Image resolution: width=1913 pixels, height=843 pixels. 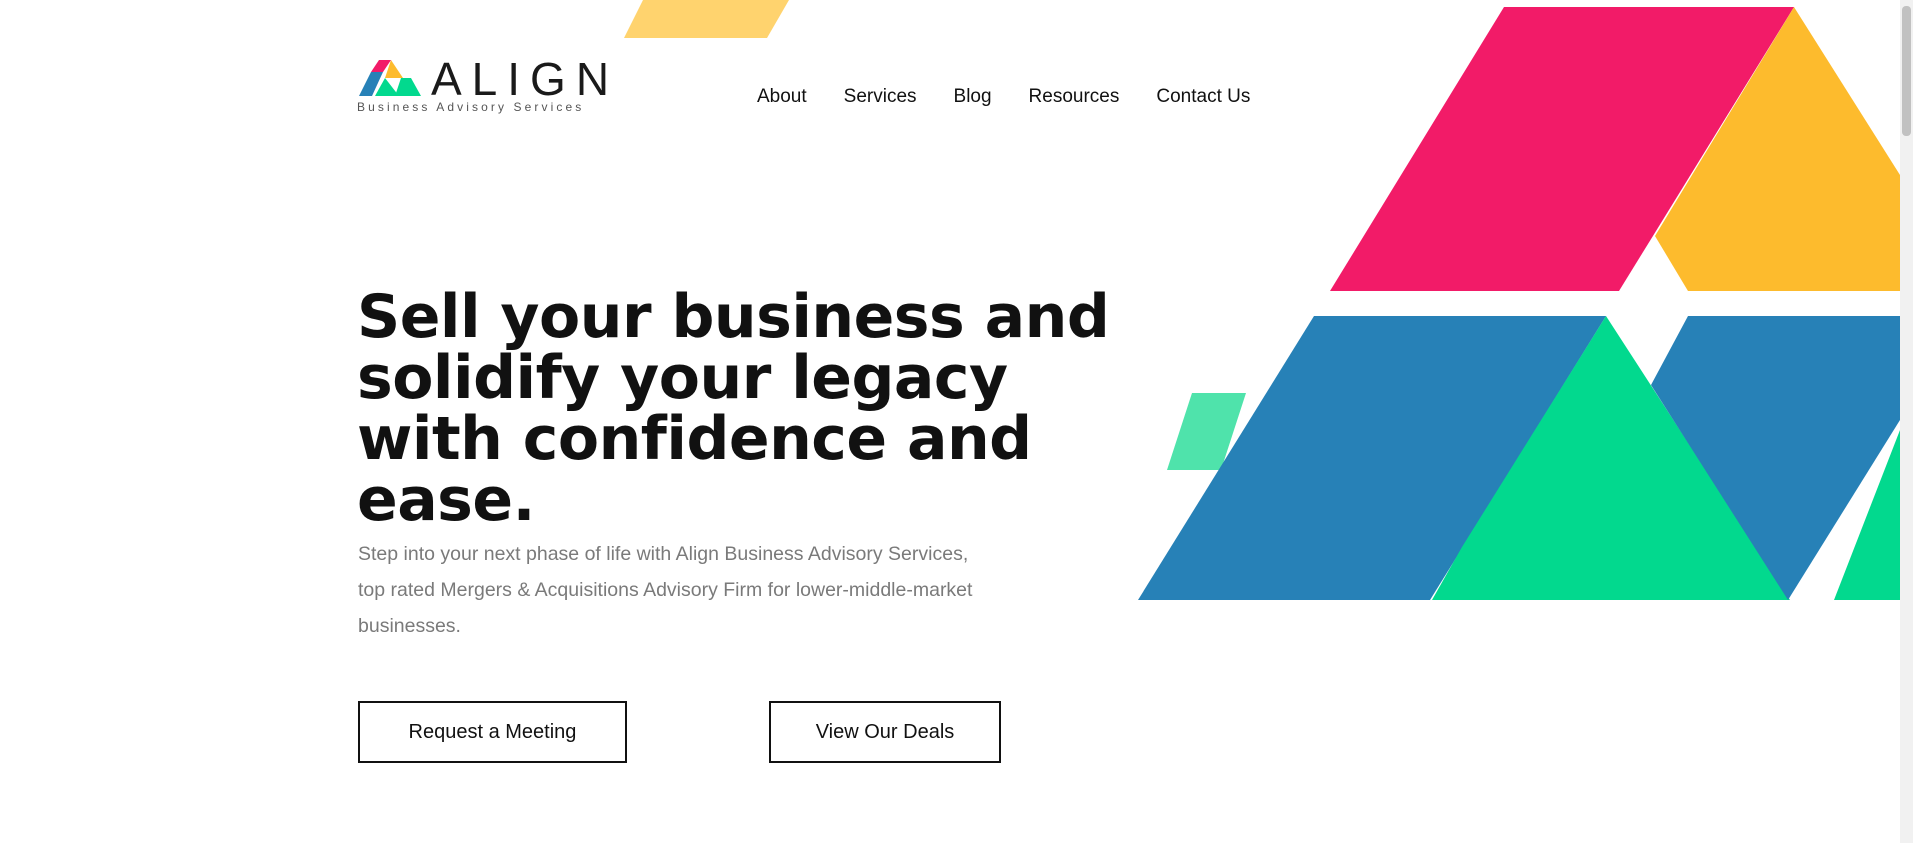 I want to click on nav-about: About, so click(x=782, y=97).